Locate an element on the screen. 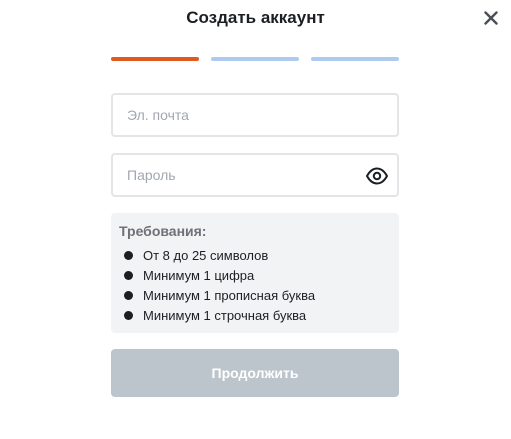  requirement-label: Минимум 1 строчная буква is located at coordinates (225, 315).